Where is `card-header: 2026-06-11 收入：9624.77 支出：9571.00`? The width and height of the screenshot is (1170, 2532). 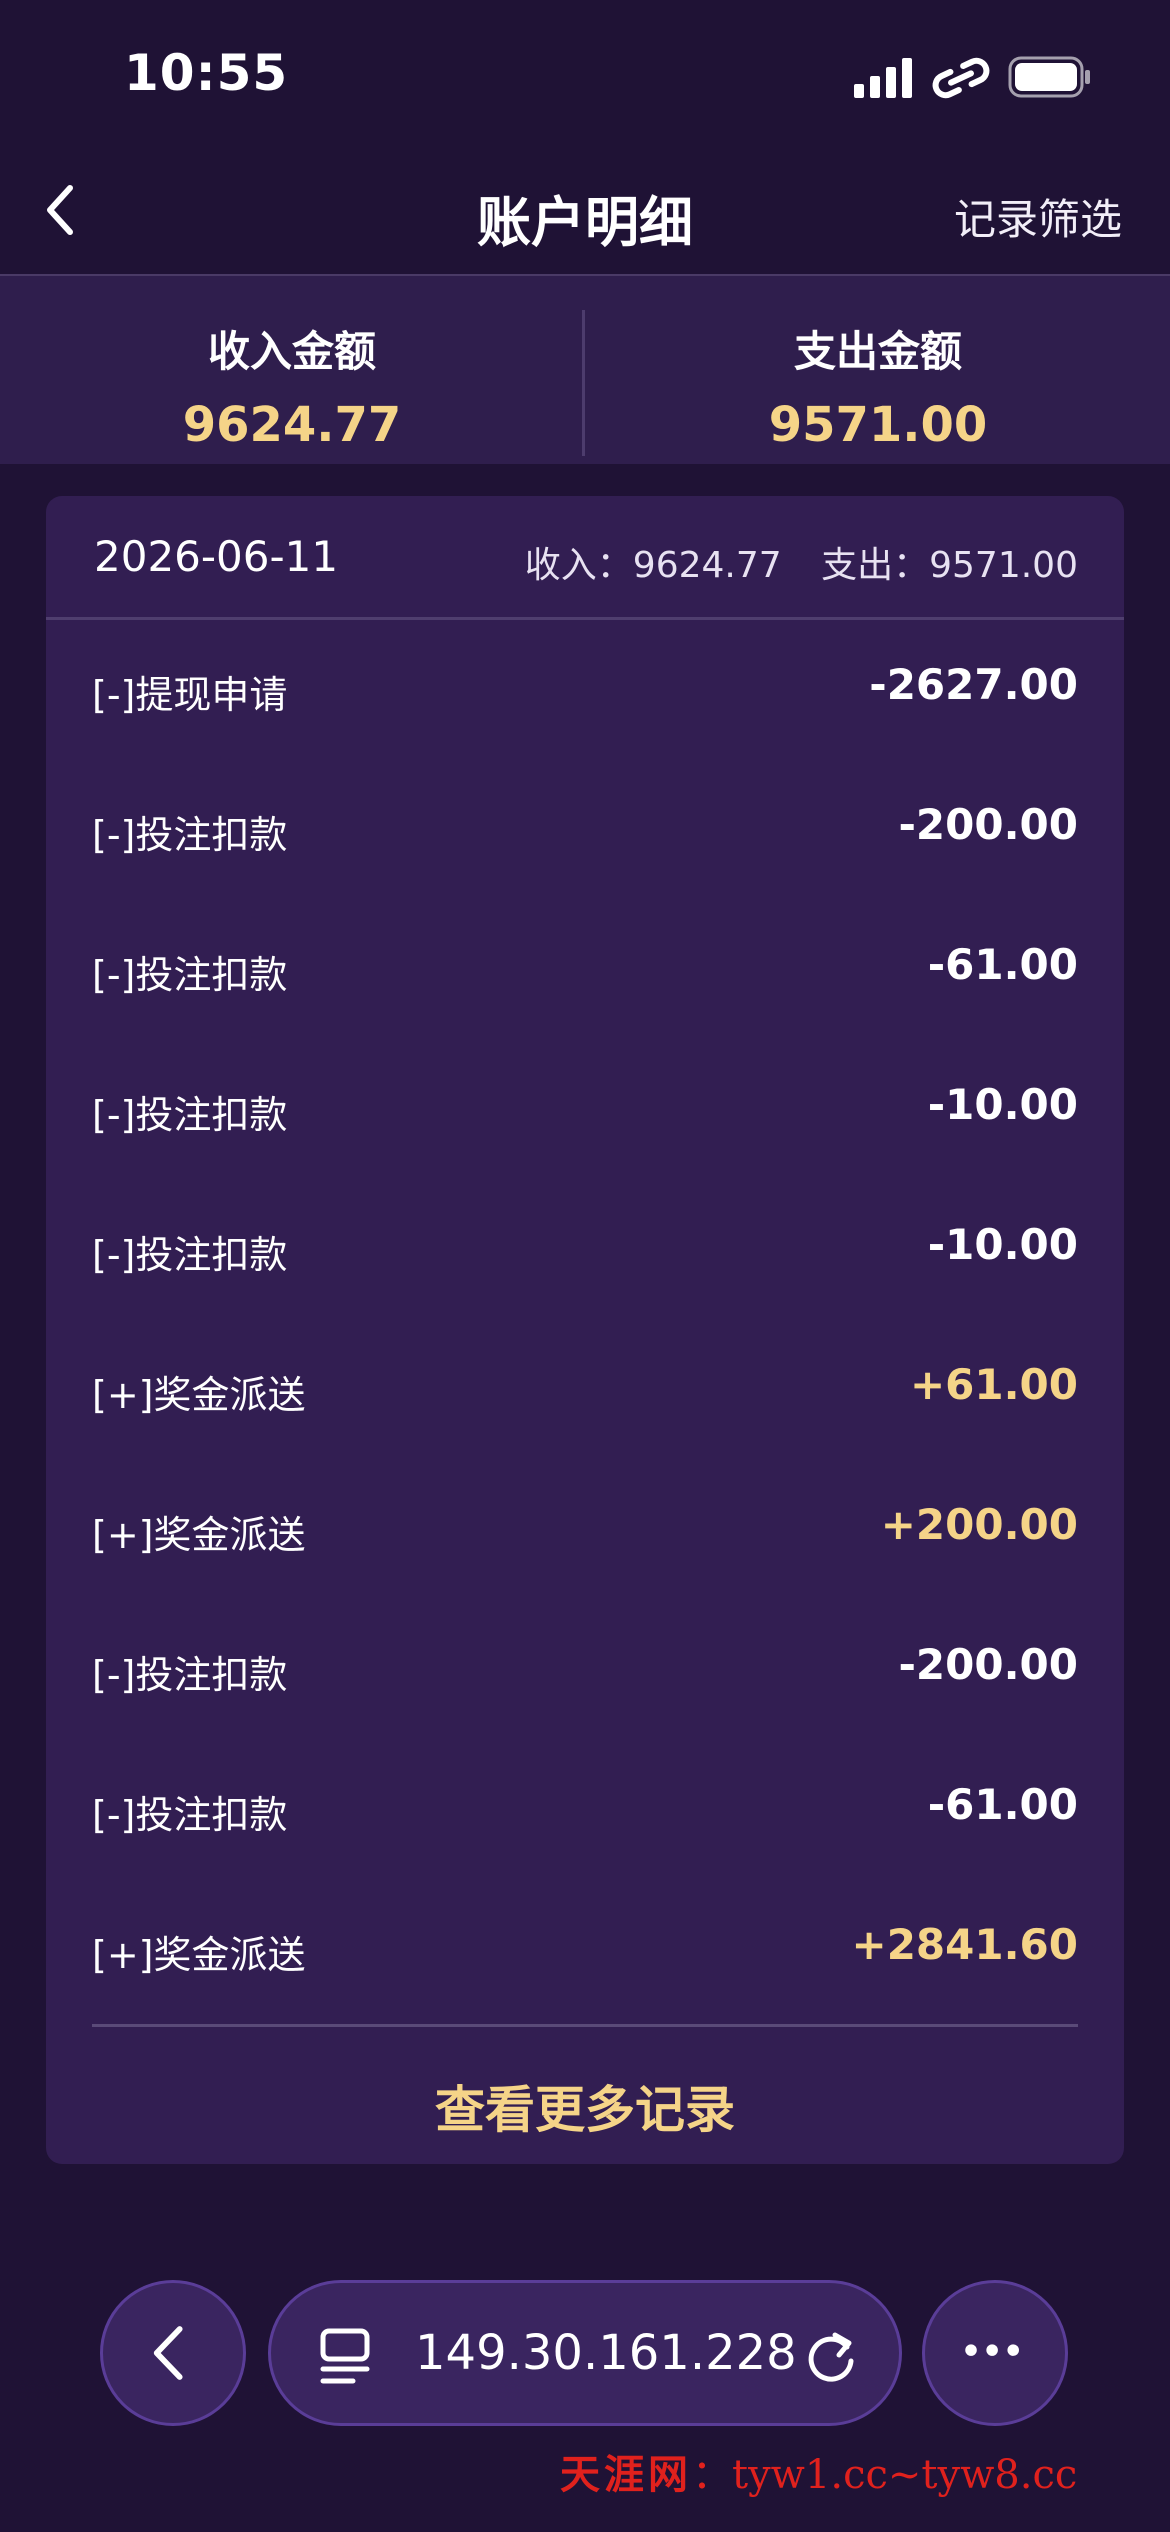
card-header: 2026-06-11 收入：9624.77 支出：9571.00 is located at coordinates (585, 558).